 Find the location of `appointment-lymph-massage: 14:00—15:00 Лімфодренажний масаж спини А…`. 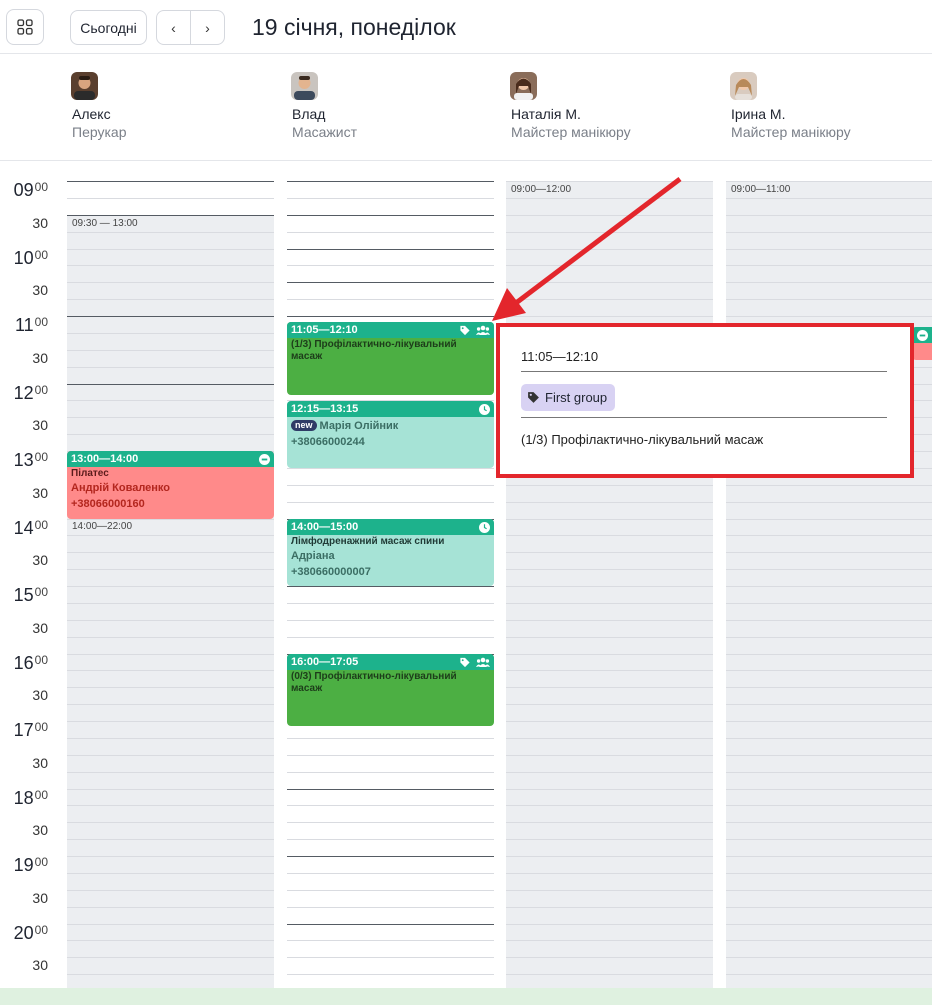

appointment-lymph-massage: 14:00—15:00 Лімфодренажний масаж спини А… is located at coordinates (390, 552).